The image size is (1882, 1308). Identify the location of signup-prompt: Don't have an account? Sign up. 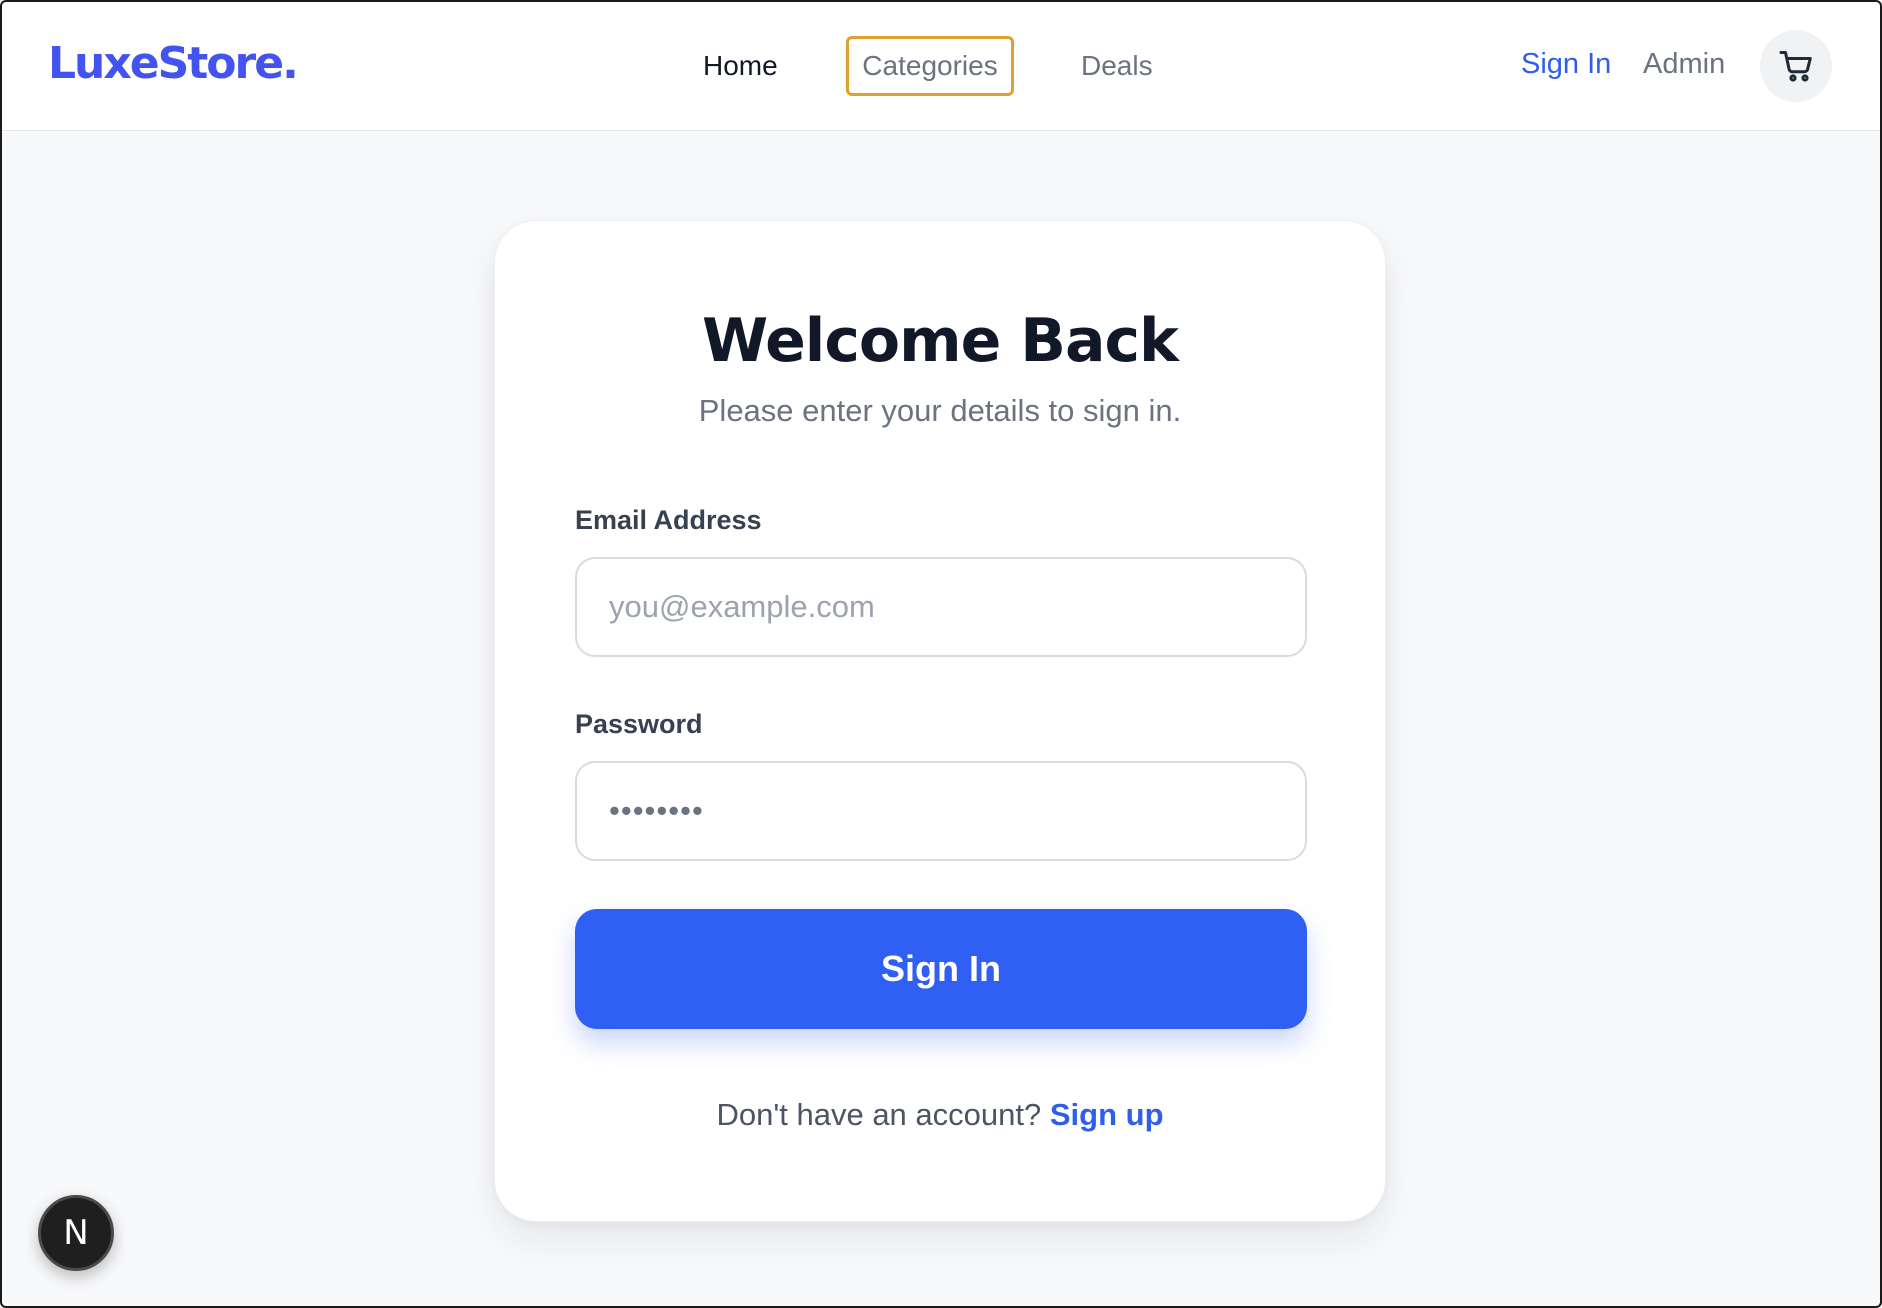
(940, 1115).